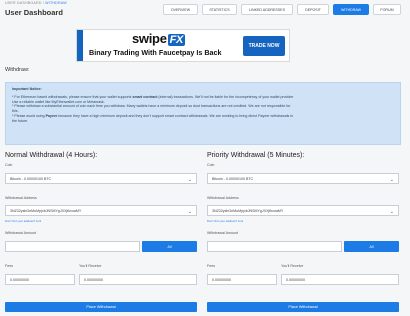 The width and height of the screenshot is (410, 316). I want to click on banner-accent-strip, so click(80, 45).